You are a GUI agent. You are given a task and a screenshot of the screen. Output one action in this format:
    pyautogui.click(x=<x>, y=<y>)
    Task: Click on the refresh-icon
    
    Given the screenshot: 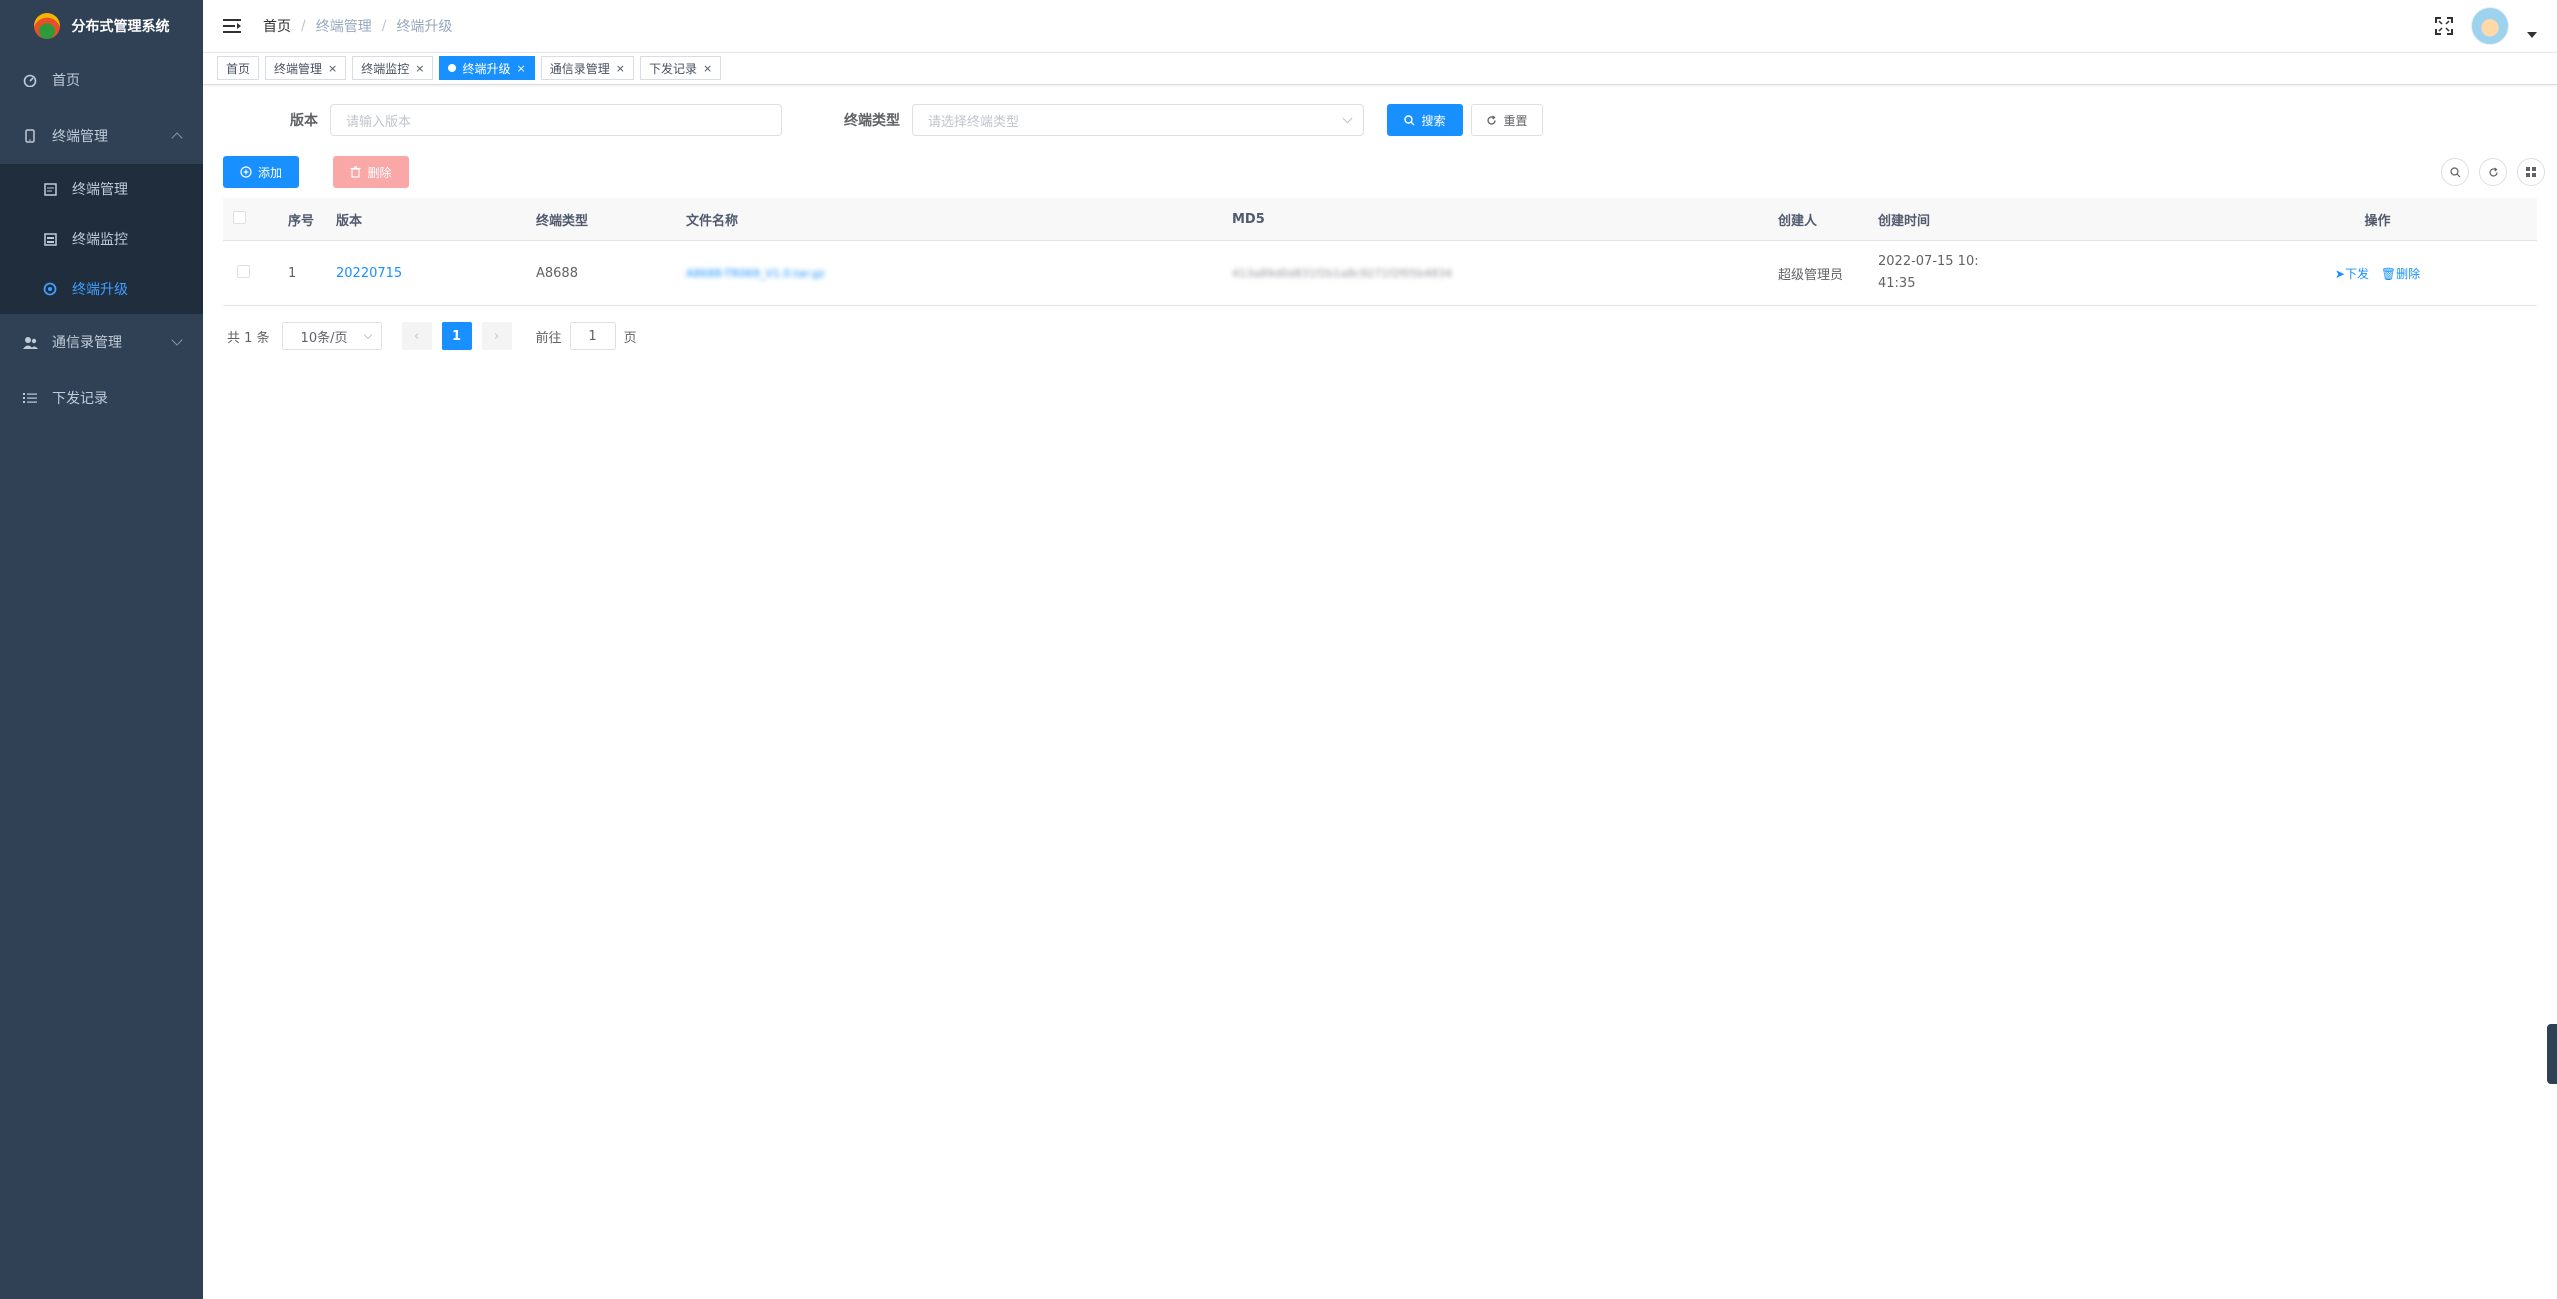 What is the action you would take?
    pyautogui.click(x=1492, y=119)
    